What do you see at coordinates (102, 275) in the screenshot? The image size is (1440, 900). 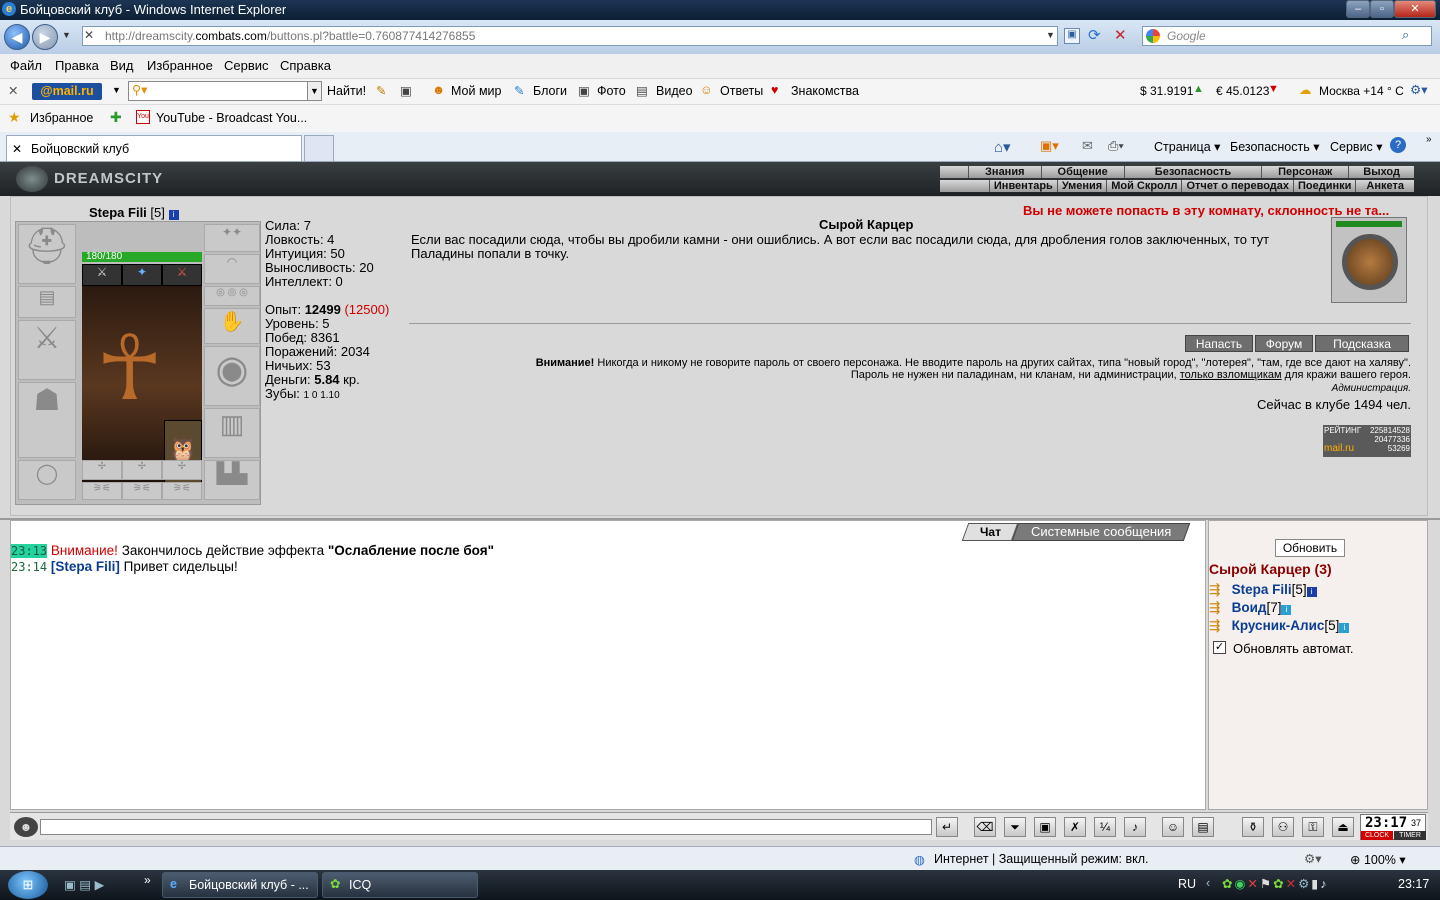 I see `scroll-slot-1: ⚔` at bounding box center [102, 275].